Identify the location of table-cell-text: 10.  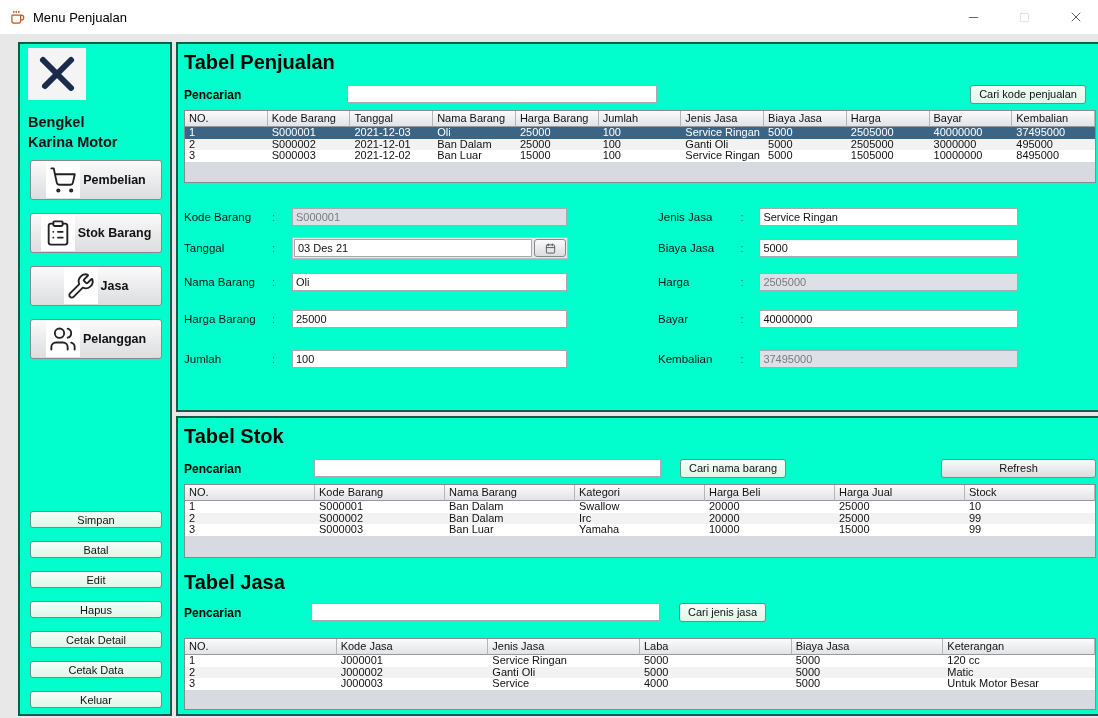
(975, 507).